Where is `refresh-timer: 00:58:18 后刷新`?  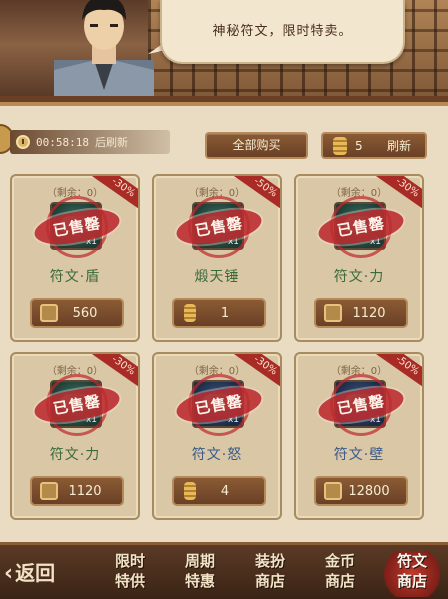
refresh-timer: 00:58:18 后刷新 is located at coordinates (90, 142).